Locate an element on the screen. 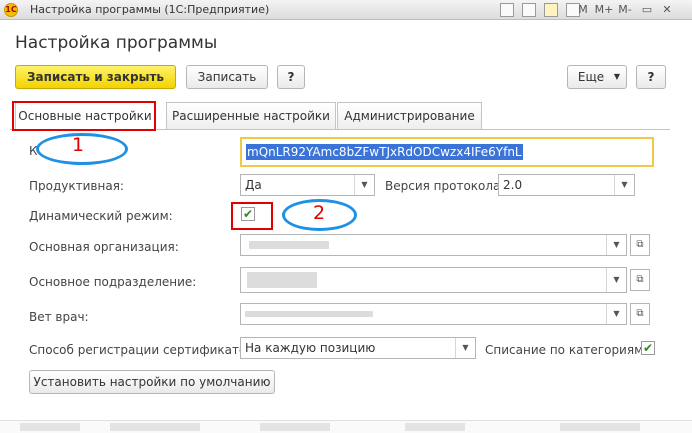  subdivision-label: Основное подразделение: is located at coordinates (113, 282).